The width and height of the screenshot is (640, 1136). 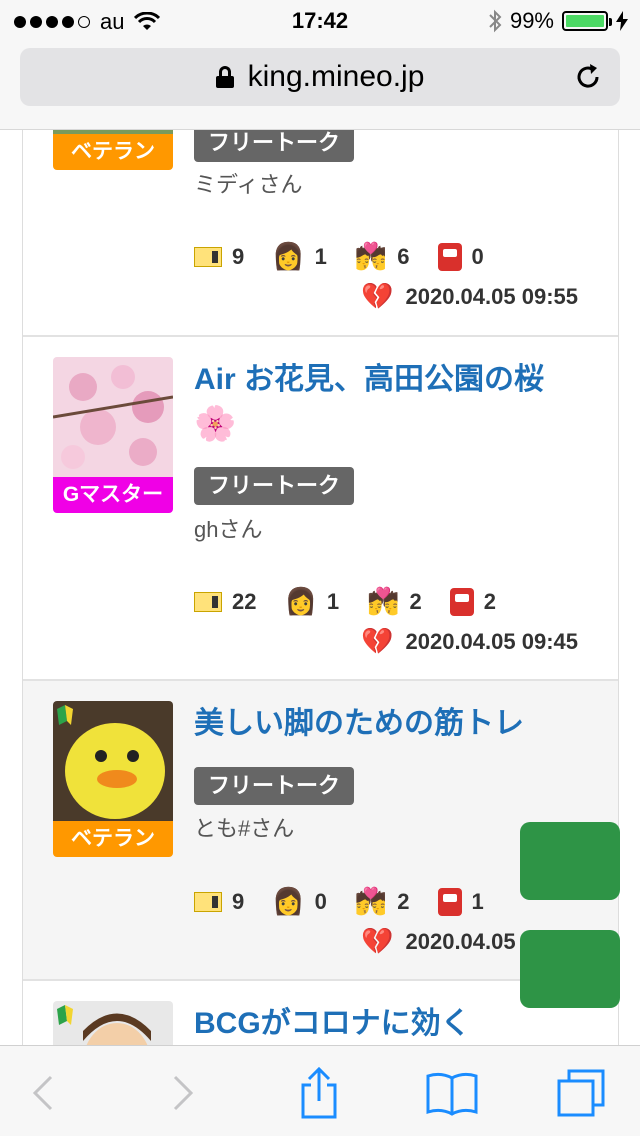 I want to click on back-icon, so click(x=42, y=1093).